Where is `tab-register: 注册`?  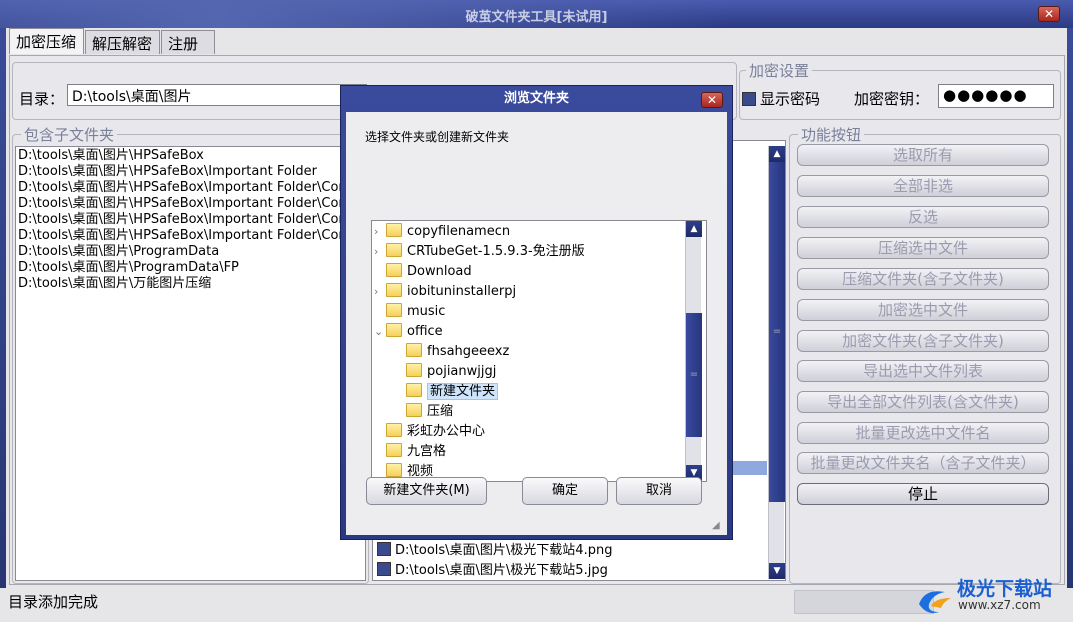
tab-register: 注册 is located at coordinates (188, 42).